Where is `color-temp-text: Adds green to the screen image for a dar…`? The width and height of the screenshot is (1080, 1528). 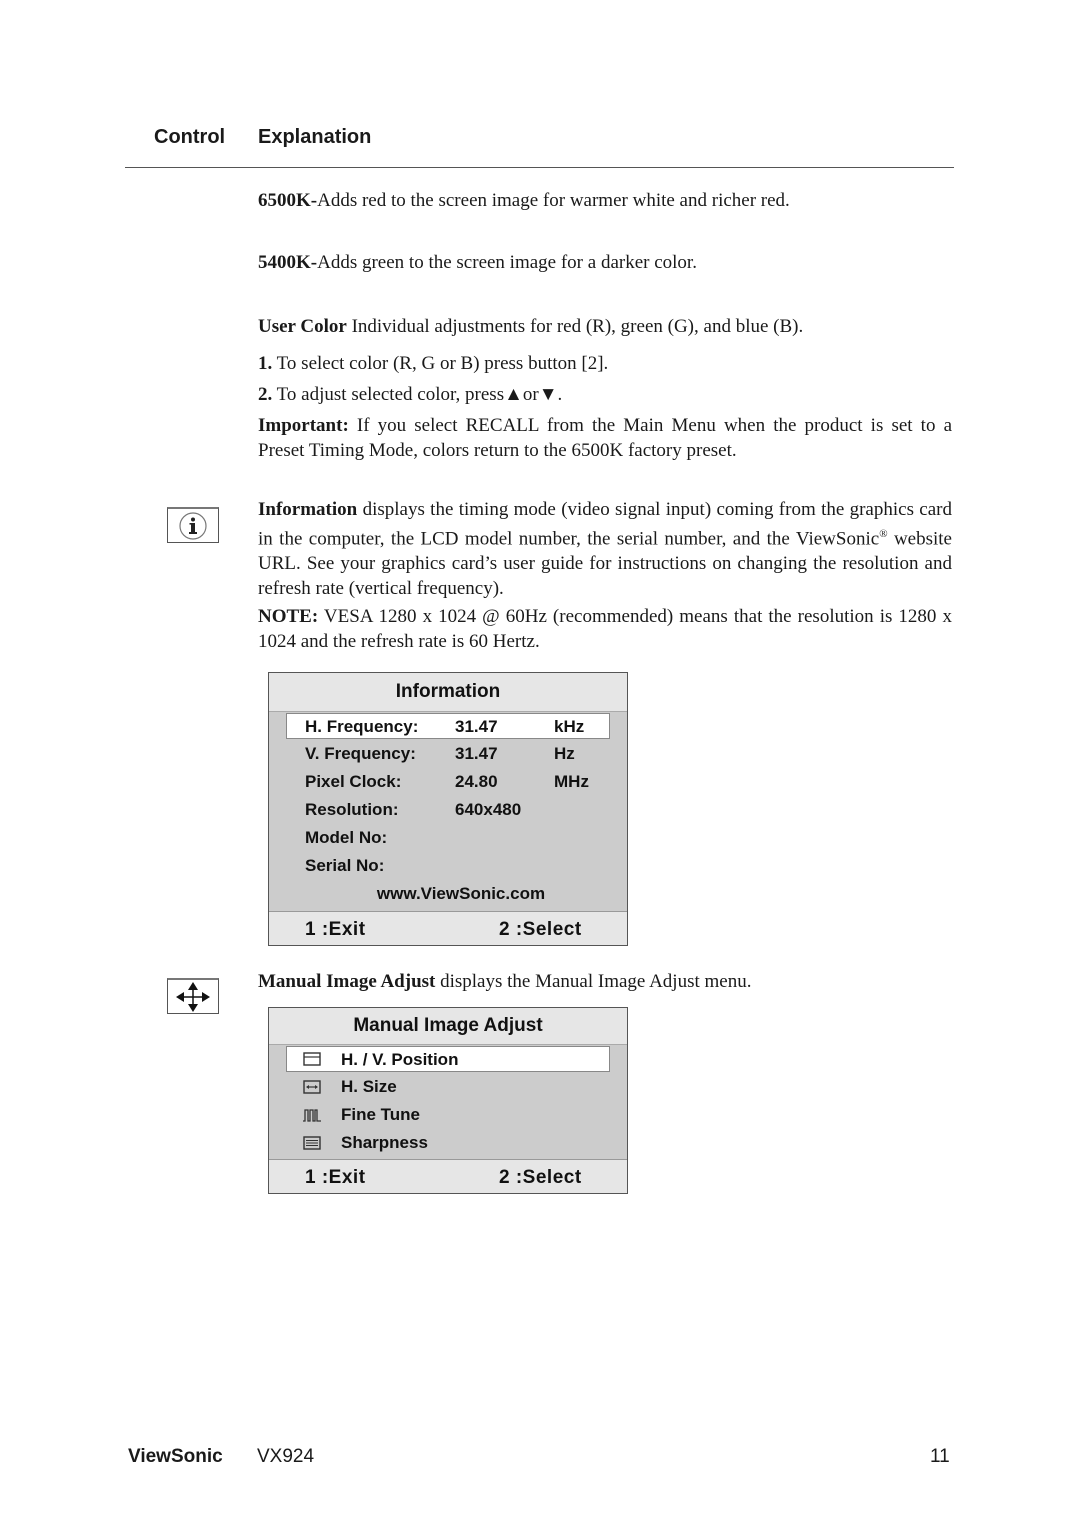 color-temp-text: Adds green to the screen image for a dar… is located at coordinates (507, 262).